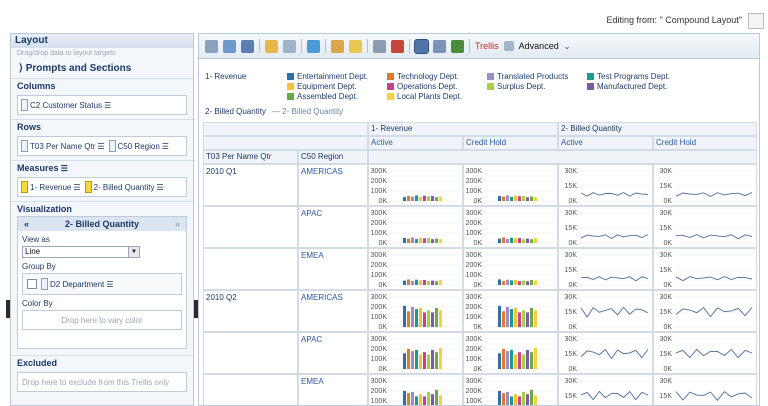  What do you see at coordinates (63, 146) in the screenshot?
I see `row-chip-per-name-qtr: T03 Per Name Qtr ☰` at bounding box center [63, 146].